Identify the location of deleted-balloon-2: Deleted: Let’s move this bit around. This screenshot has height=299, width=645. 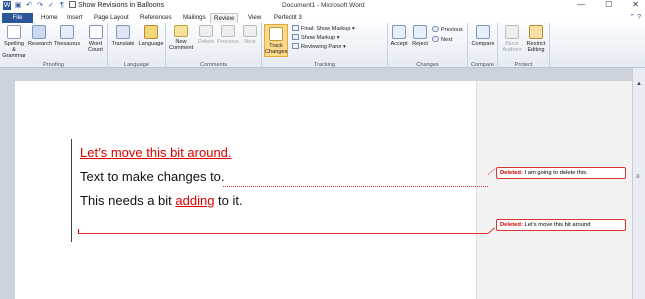
(561, 225).